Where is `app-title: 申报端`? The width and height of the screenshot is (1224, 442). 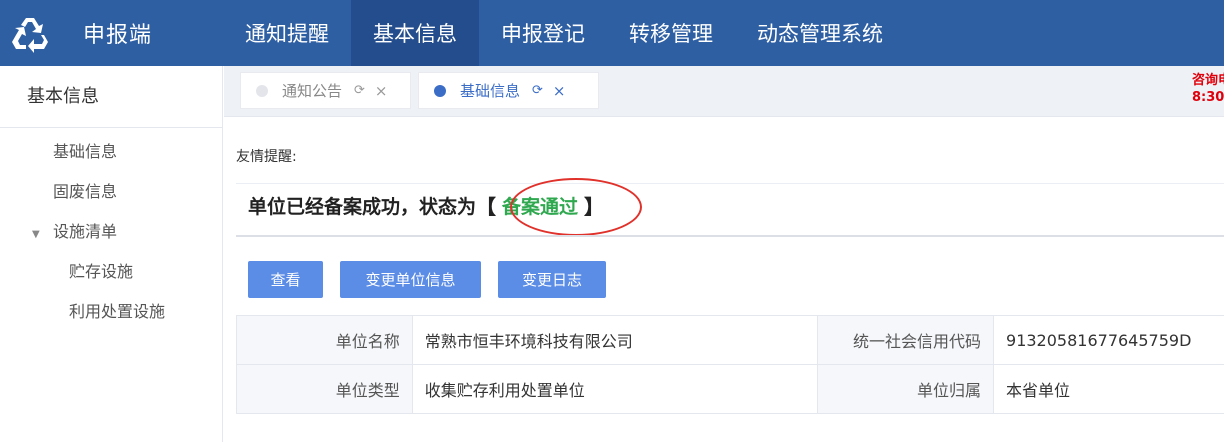
app-title: 申报端 is located at coordinates (118, 35).